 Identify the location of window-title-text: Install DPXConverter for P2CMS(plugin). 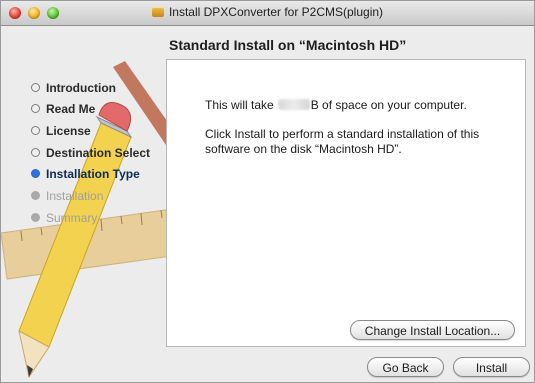
(276, 12).